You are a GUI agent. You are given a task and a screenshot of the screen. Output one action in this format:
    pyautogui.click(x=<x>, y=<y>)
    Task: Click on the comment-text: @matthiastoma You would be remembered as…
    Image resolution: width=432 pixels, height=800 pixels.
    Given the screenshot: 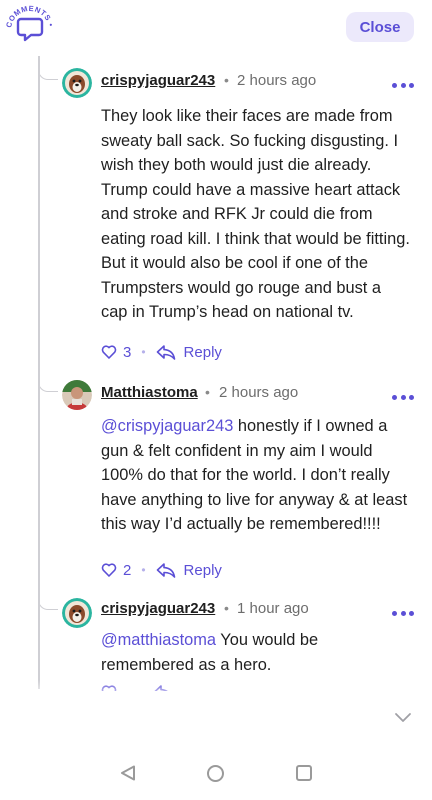 What is the action you would take?
    pyautogui.click(x=256, y=652)
    